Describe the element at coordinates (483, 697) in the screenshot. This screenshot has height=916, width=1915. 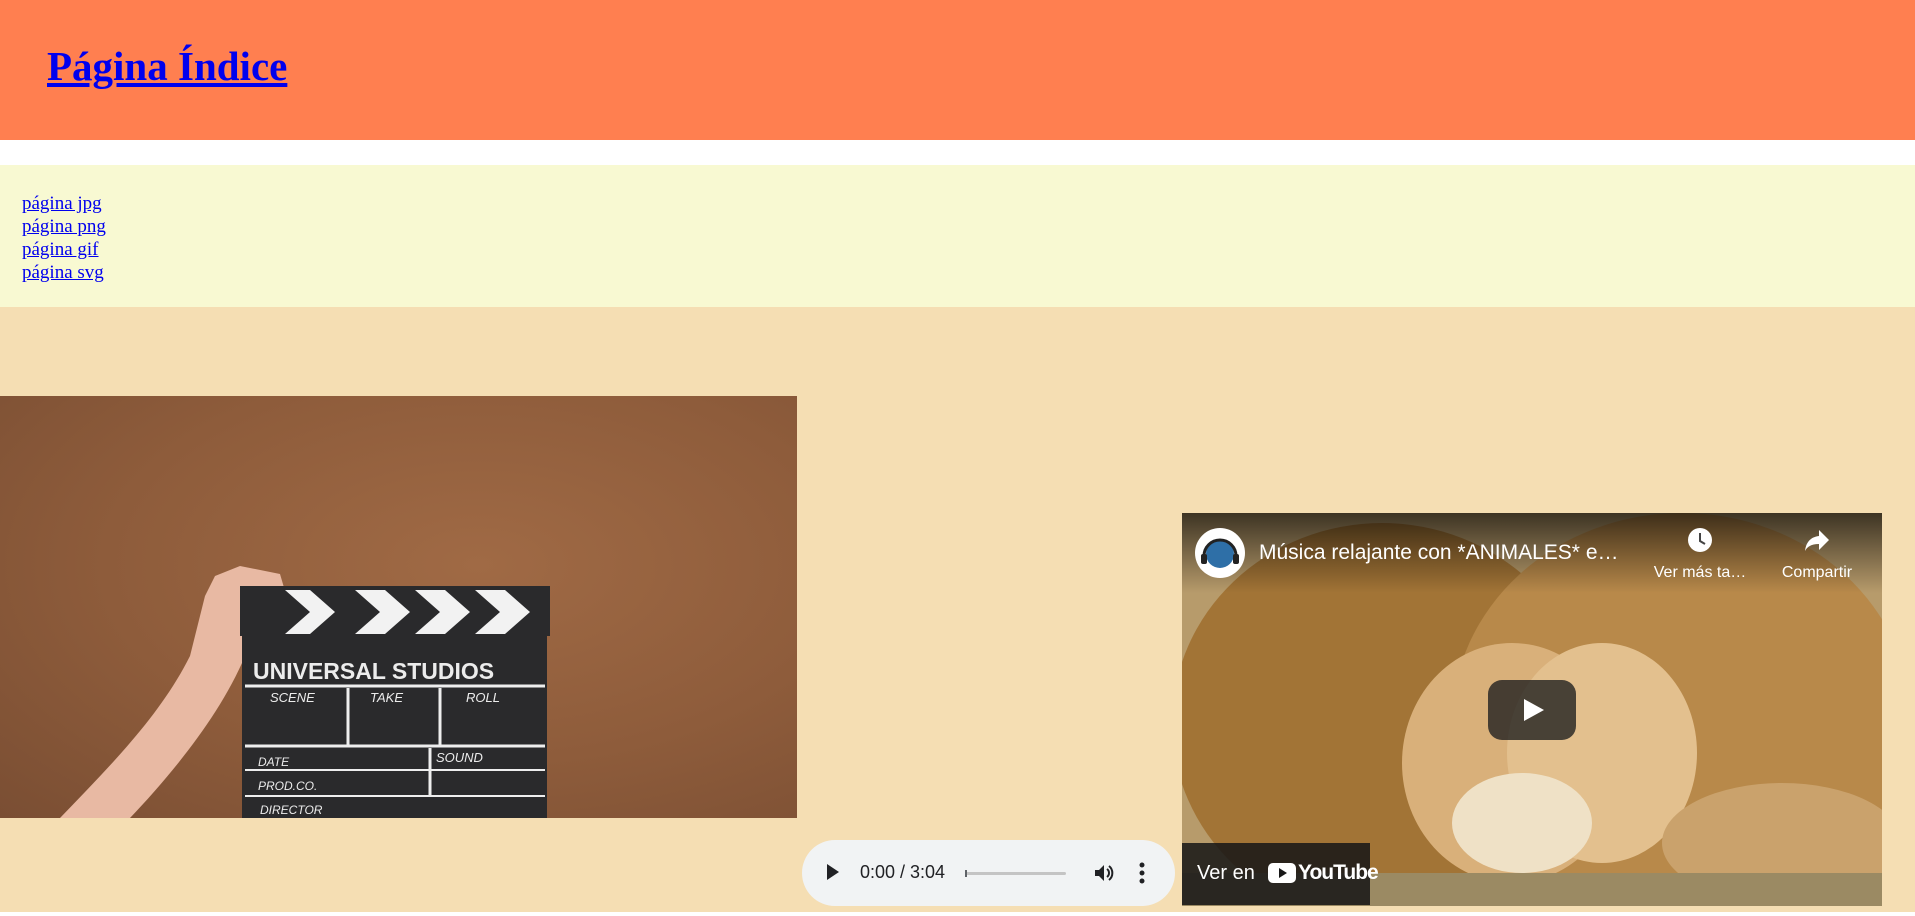
I see `clapper-label-roll: ROLL` at that location.